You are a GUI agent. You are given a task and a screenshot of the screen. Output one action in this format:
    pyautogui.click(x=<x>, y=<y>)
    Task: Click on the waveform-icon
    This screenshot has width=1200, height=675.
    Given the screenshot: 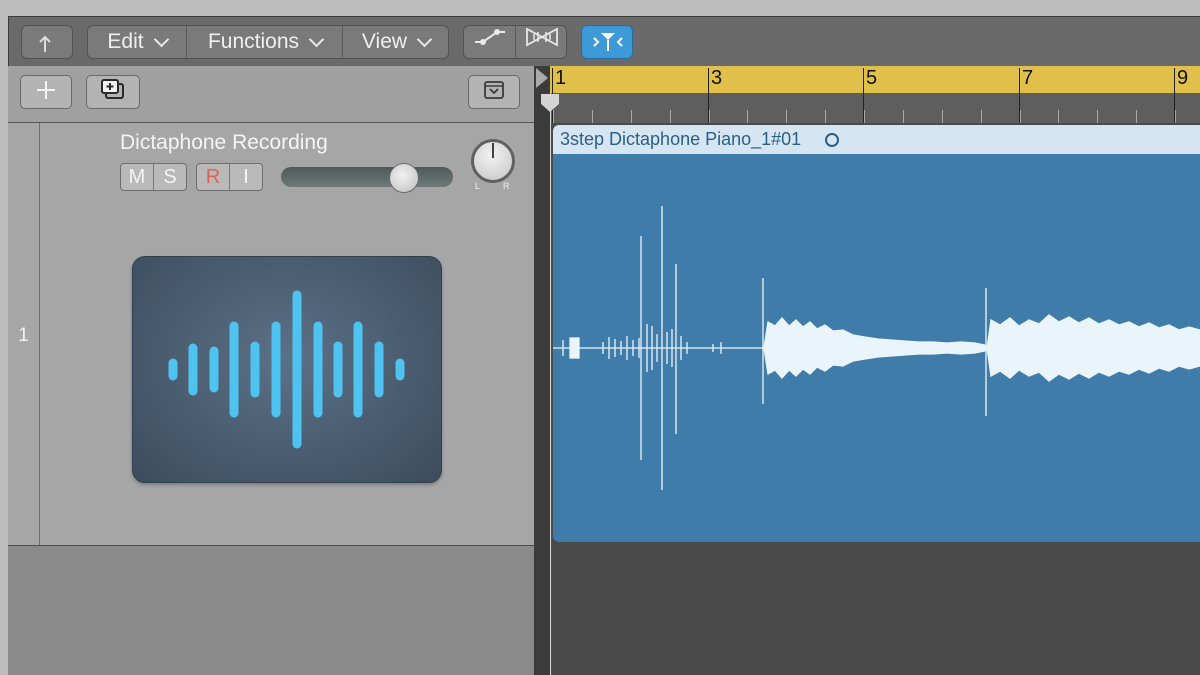 What is the action you would take?
    pyautogui.click(x=286, y=369)
    